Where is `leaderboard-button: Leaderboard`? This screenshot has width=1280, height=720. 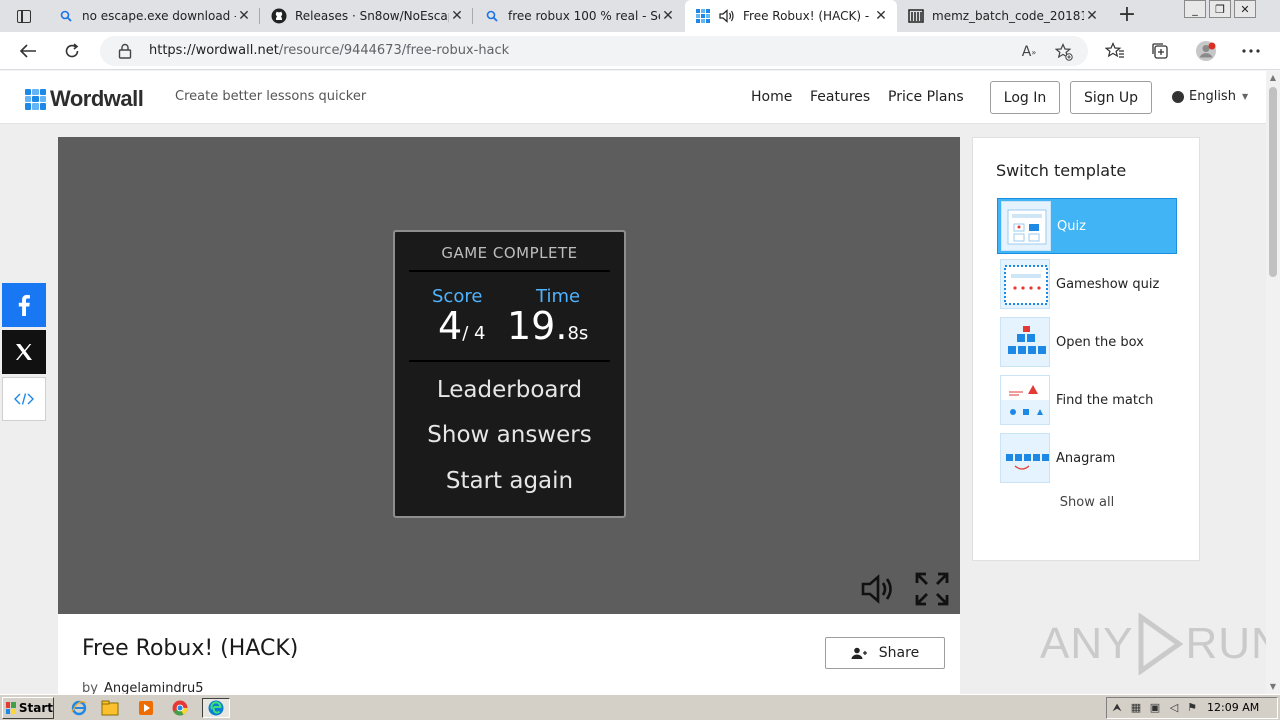 leaderboard-button: Leaderboard is located at coordinates (509, 390).